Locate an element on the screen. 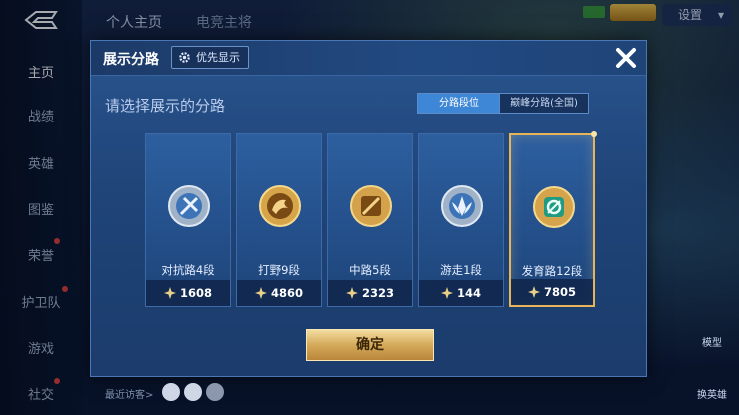 The width and height of the screenshot is (739, 415). score-value: 4860 is located at coordinates (286, 293).